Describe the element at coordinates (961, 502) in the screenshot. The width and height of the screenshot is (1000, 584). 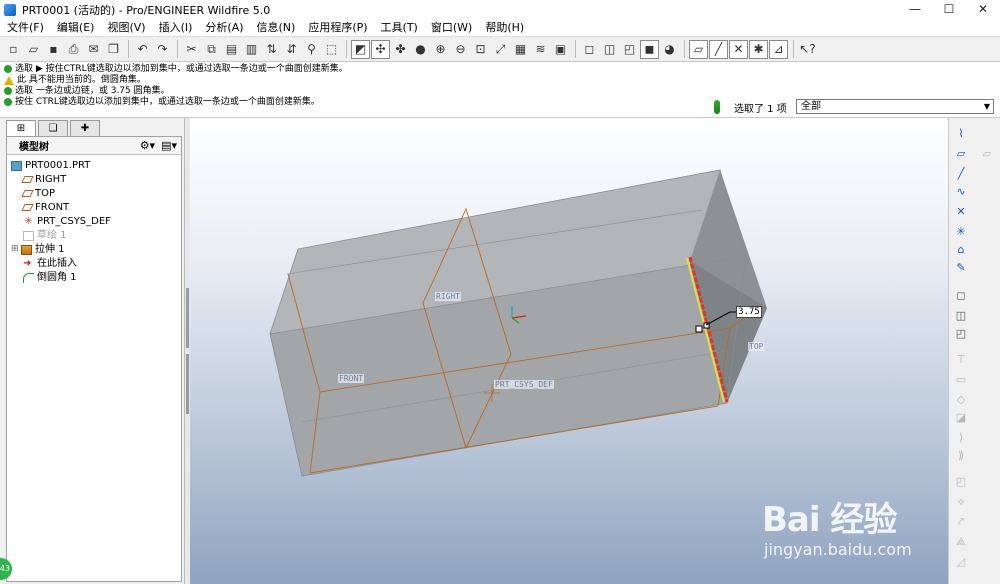
I see `extend-tool-icon: ⟡` at that location.